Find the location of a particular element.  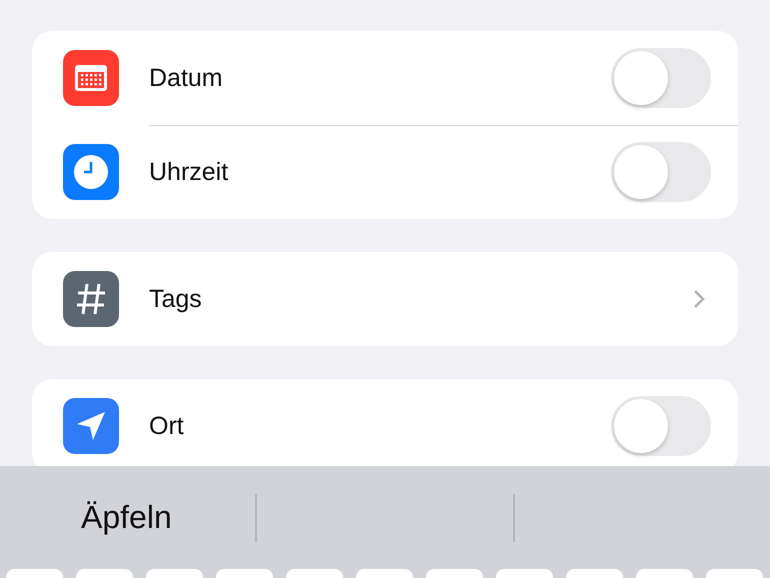

row-label: Ort is located at coordinates (167, 426).